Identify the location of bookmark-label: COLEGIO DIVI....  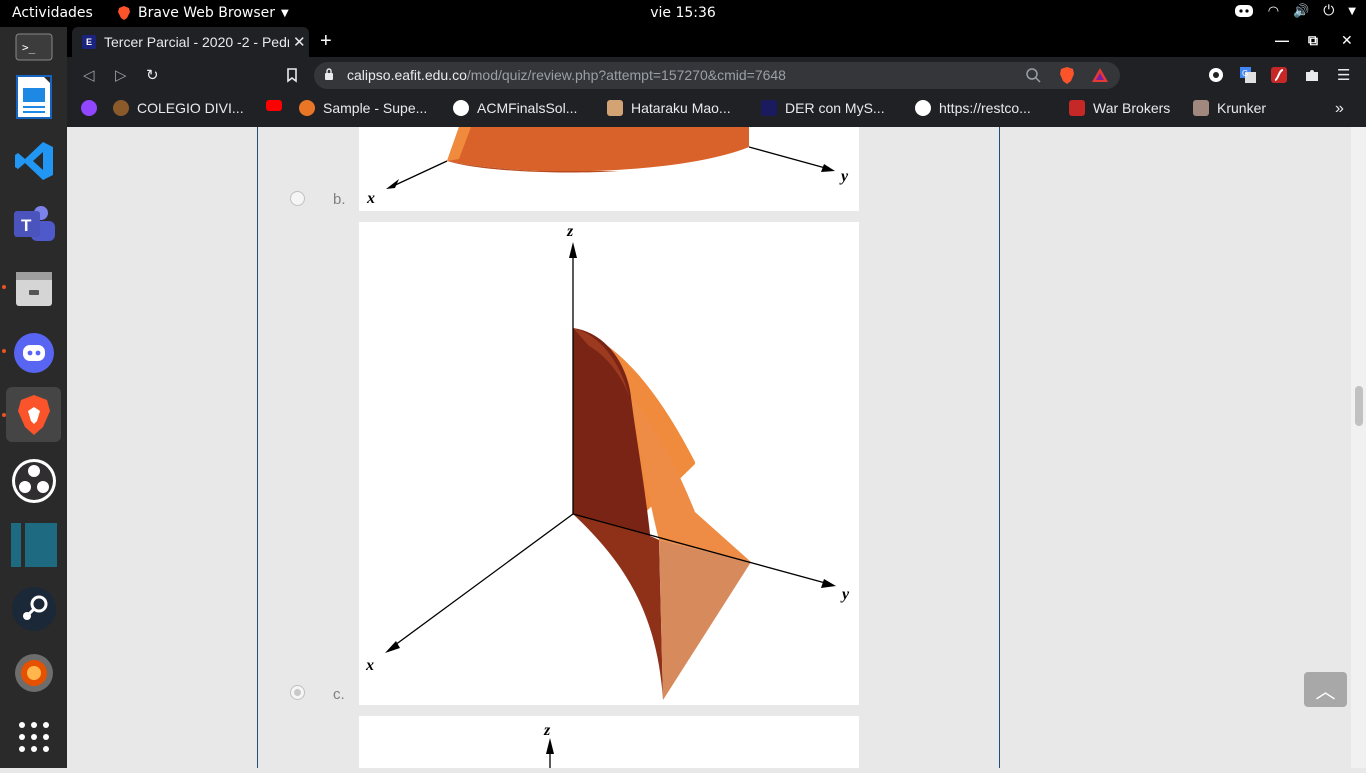
(190, 108).